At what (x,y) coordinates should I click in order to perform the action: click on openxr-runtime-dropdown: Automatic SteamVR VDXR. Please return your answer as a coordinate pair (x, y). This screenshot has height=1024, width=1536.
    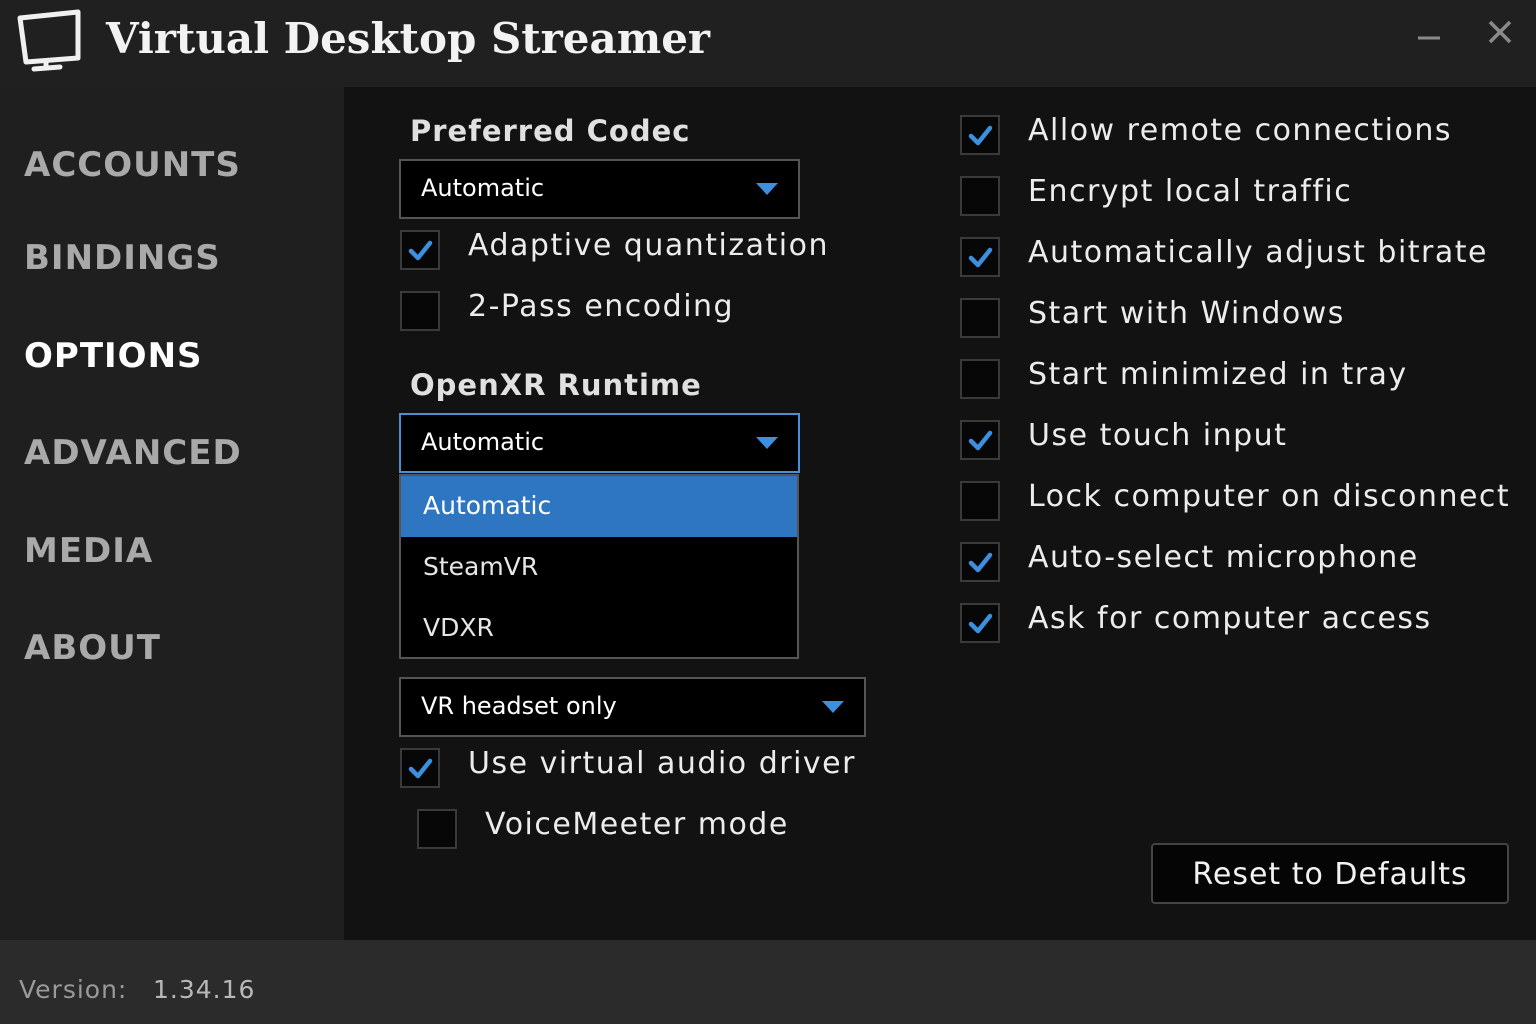
    Looking at the image, I should click on (599, 566).